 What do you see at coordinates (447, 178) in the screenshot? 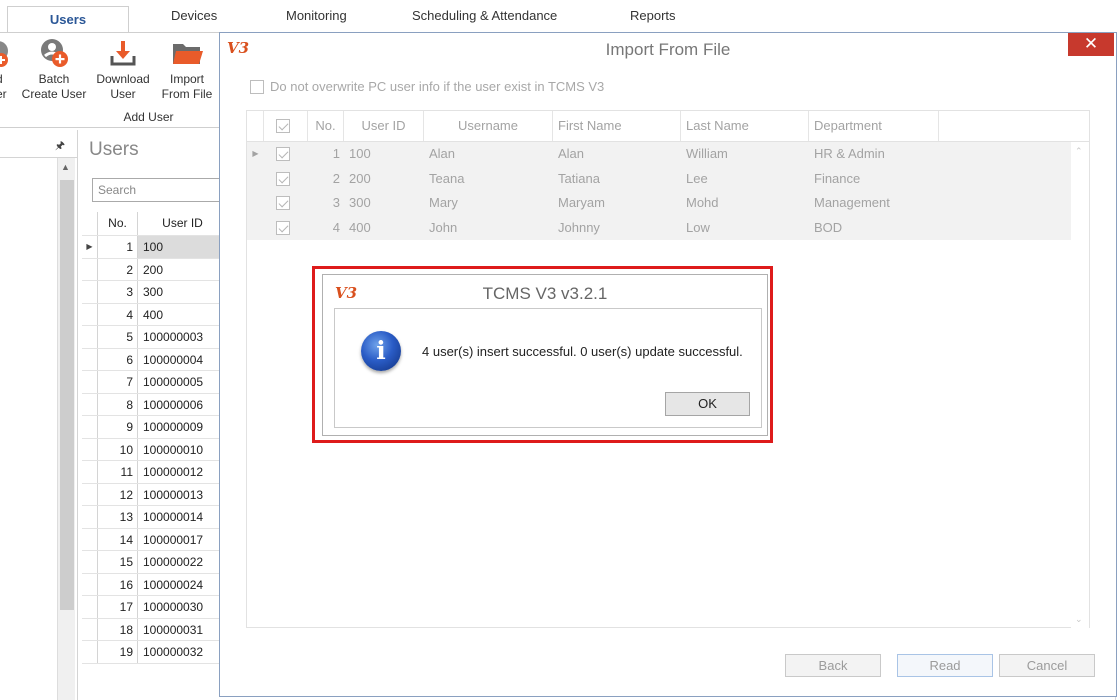
I see `cell-username: Teana` at bounding box center [447, 178].